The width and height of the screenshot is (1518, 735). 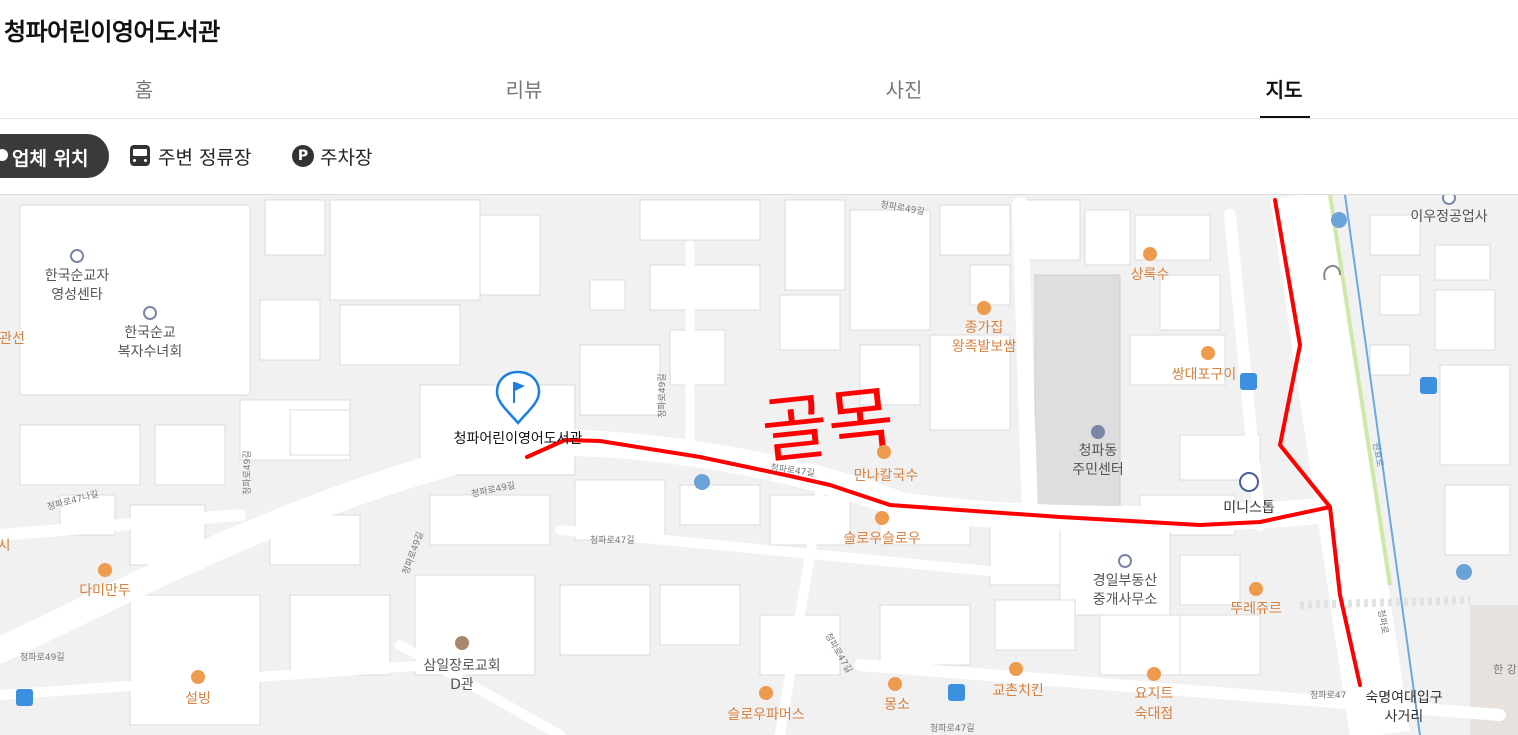 I want to click on poi-label: 경일부동산, so click(x=1125, y=581).